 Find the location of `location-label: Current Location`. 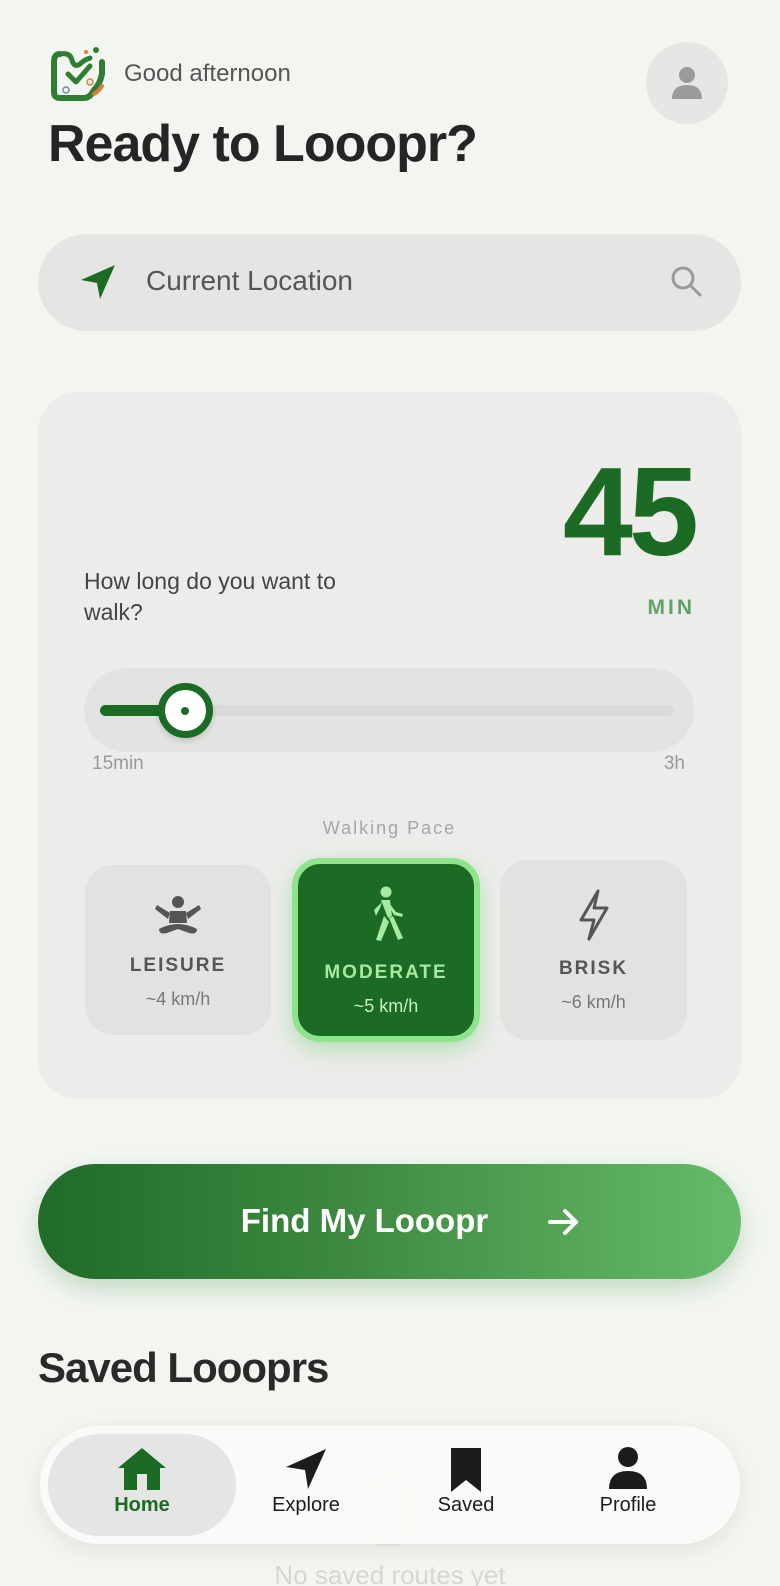

location-label: Current Location is located at coordinates (250, 280).